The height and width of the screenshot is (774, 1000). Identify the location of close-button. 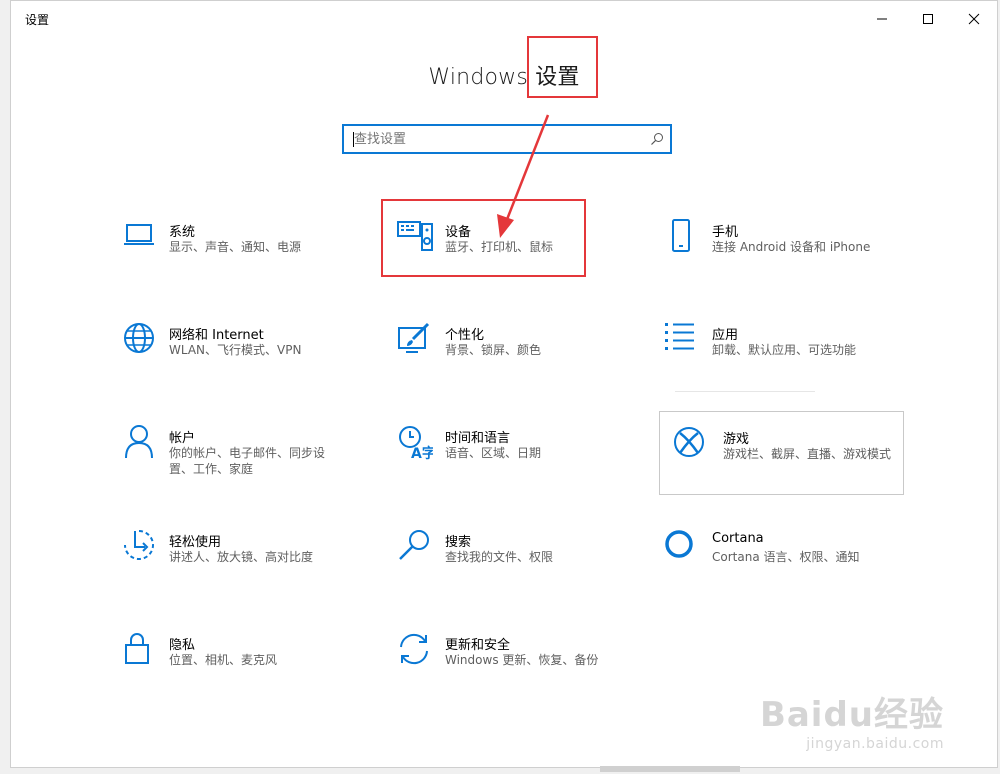
(974, 19).